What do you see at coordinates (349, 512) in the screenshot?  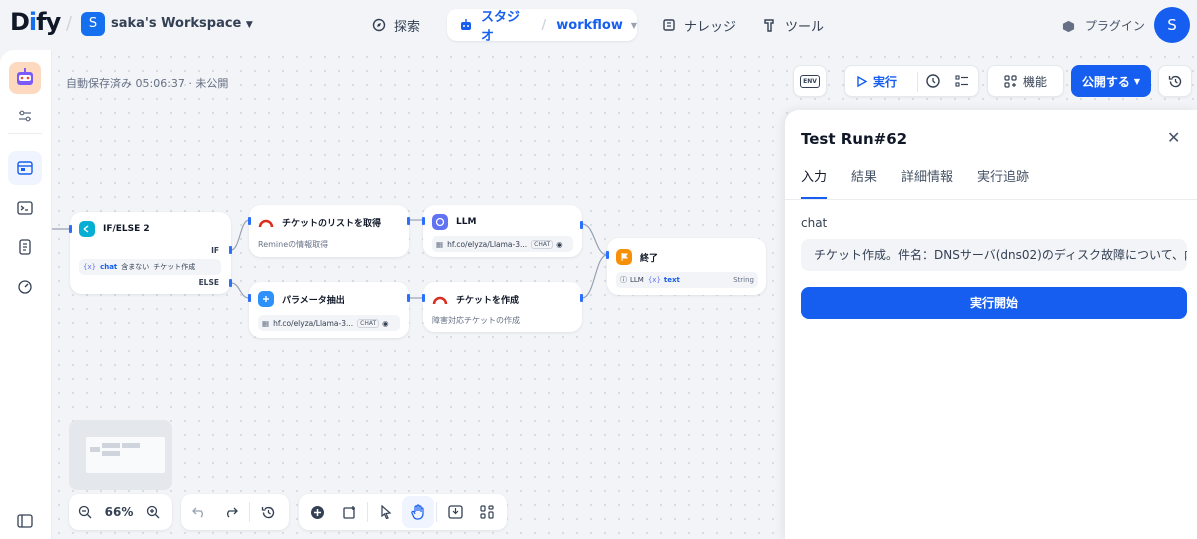 I see `add-note-icon` at bounding box center [349, 512].